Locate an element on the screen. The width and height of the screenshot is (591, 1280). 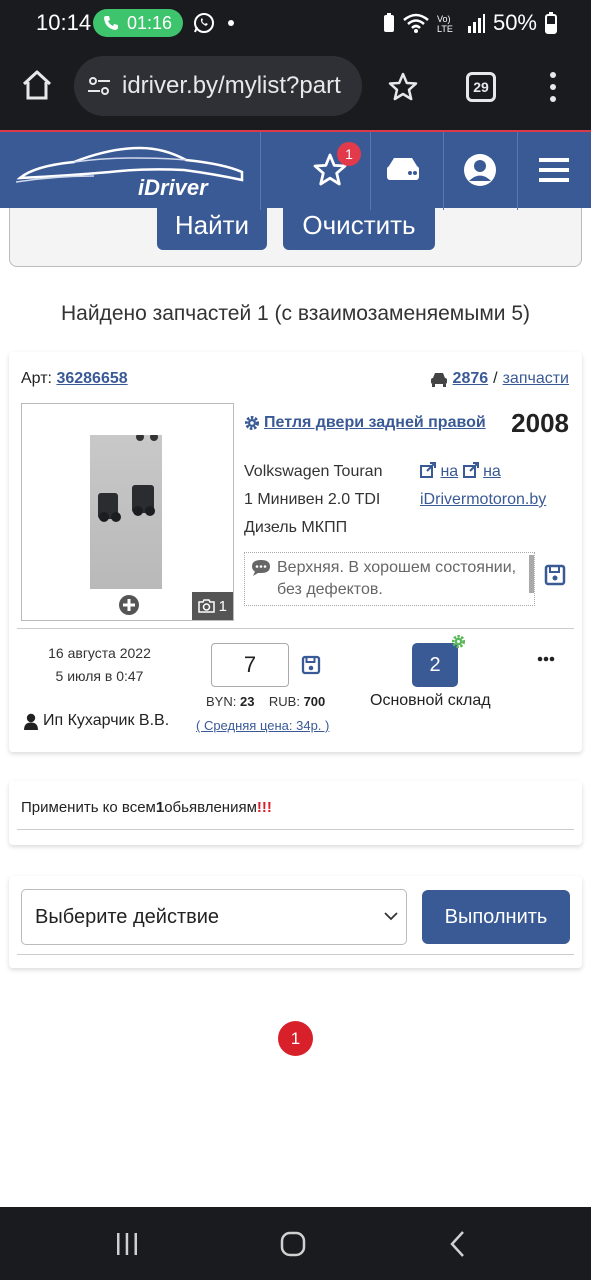
status-time: 10:14 is located at coordinates (64, 22).